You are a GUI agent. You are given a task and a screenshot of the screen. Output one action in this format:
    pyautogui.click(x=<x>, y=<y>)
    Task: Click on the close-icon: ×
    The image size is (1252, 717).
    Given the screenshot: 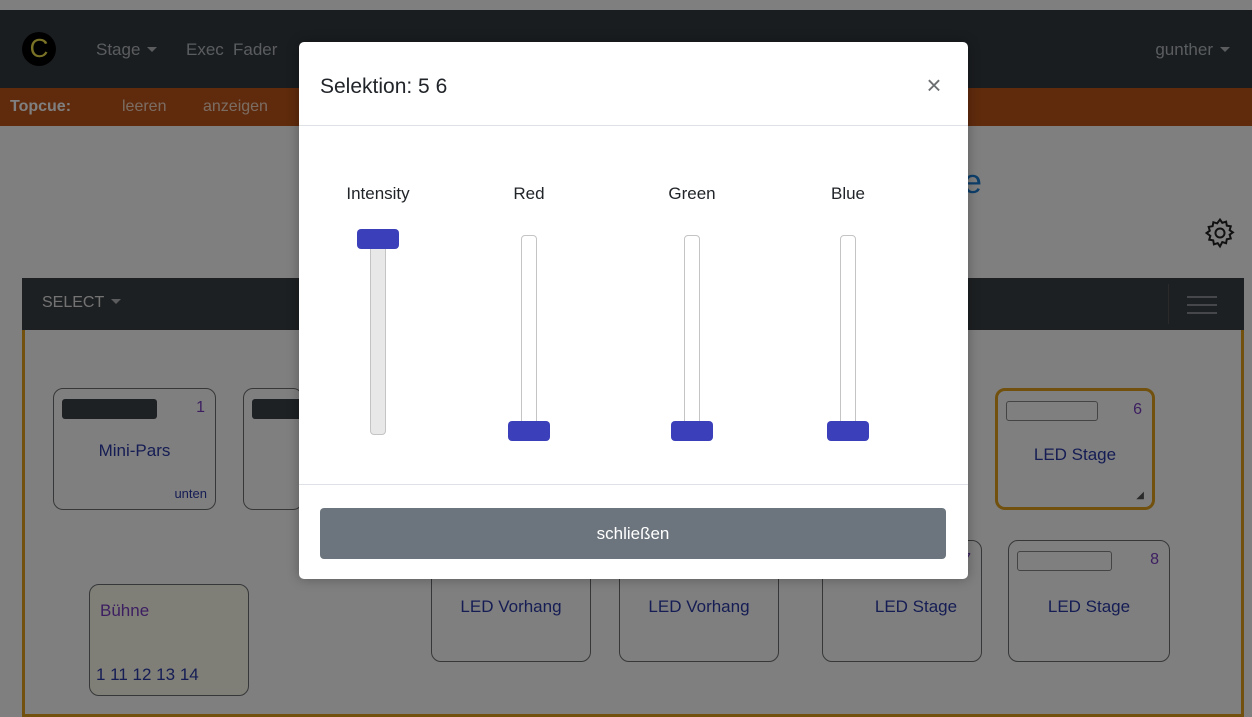 What is the action you would take?
    pyautogui.click(x=934, y=85)
    